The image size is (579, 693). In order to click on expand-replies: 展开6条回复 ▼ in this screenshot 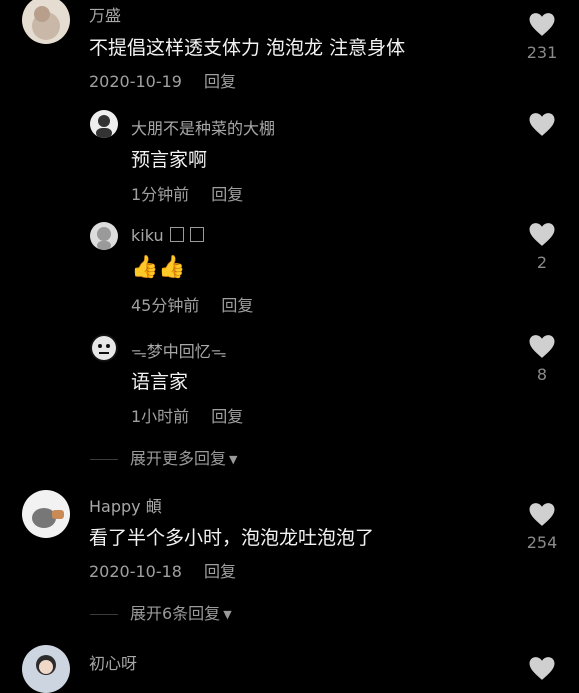, I will do `click(161, 612)`.